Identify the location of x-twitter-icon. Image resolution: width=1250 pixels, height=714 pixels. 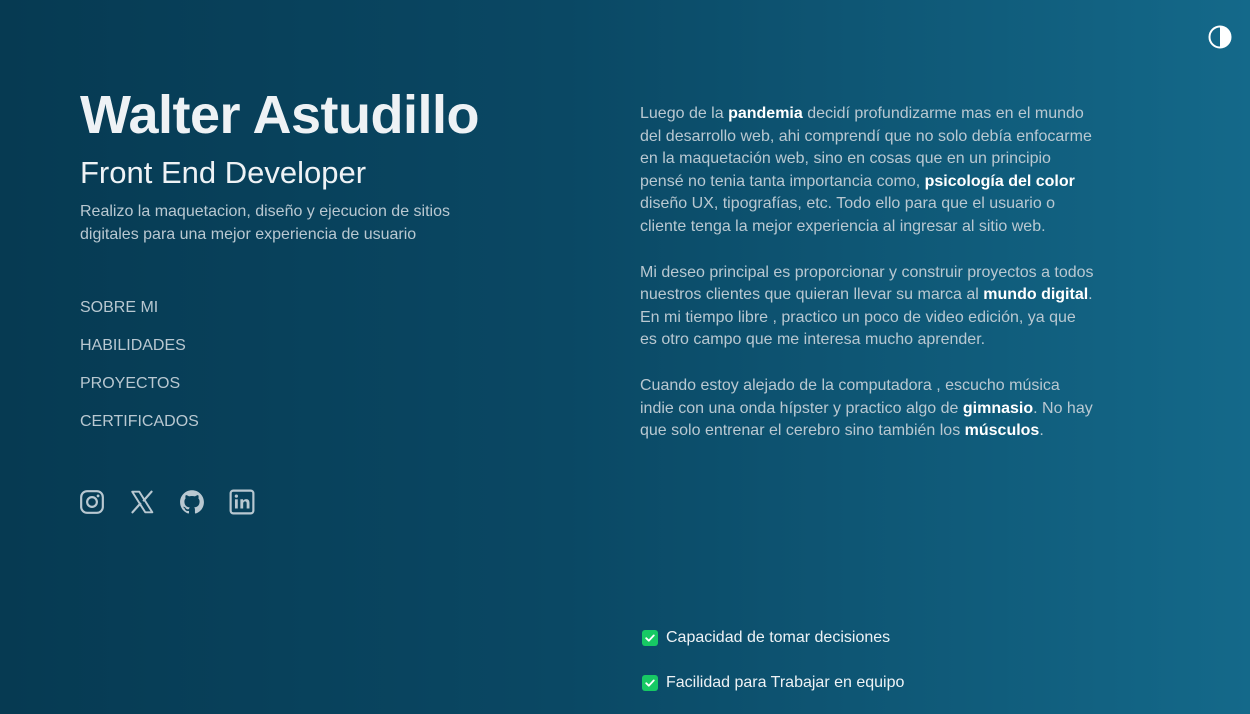
(142, 502).